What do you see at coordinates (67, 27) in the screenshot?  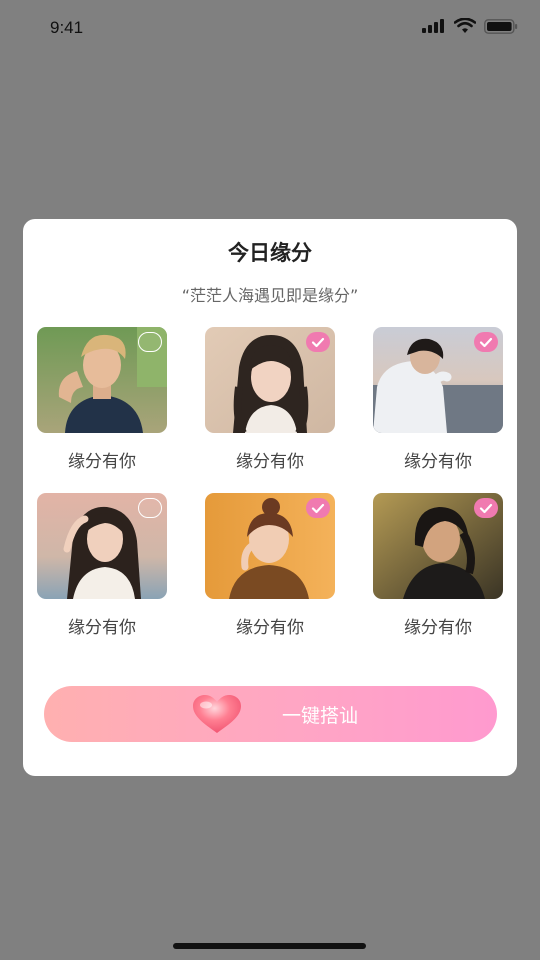 I see `status-time: 9:41` at bounding box center [67, 27].